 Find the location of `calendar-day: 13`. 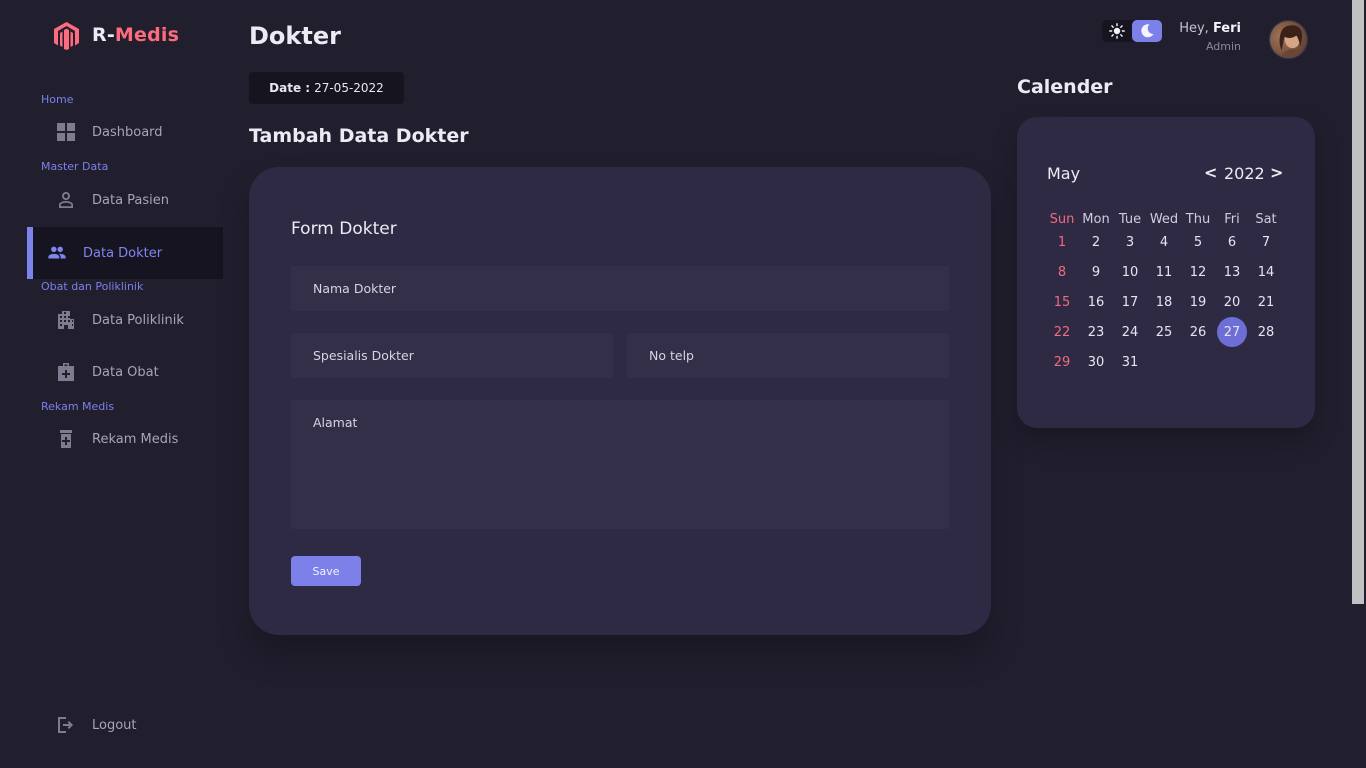

calendar-day: 13 is located at coordinates (1232, 272).